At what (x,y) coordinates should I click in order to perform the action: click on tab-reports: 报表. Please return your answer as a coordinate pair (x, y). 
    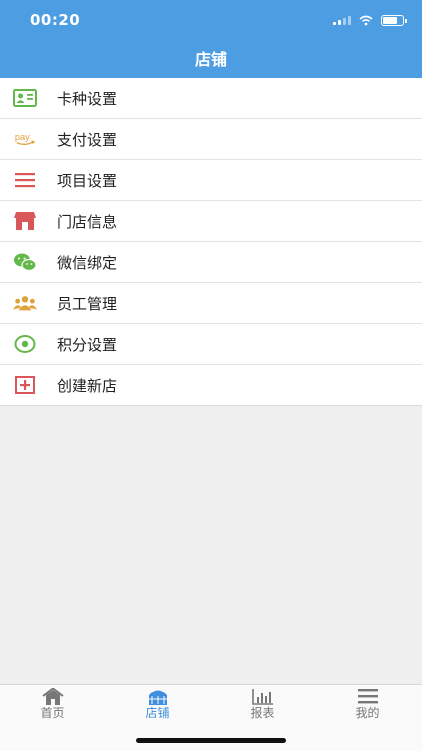
    Looking at the image, I should click on (262, 705).